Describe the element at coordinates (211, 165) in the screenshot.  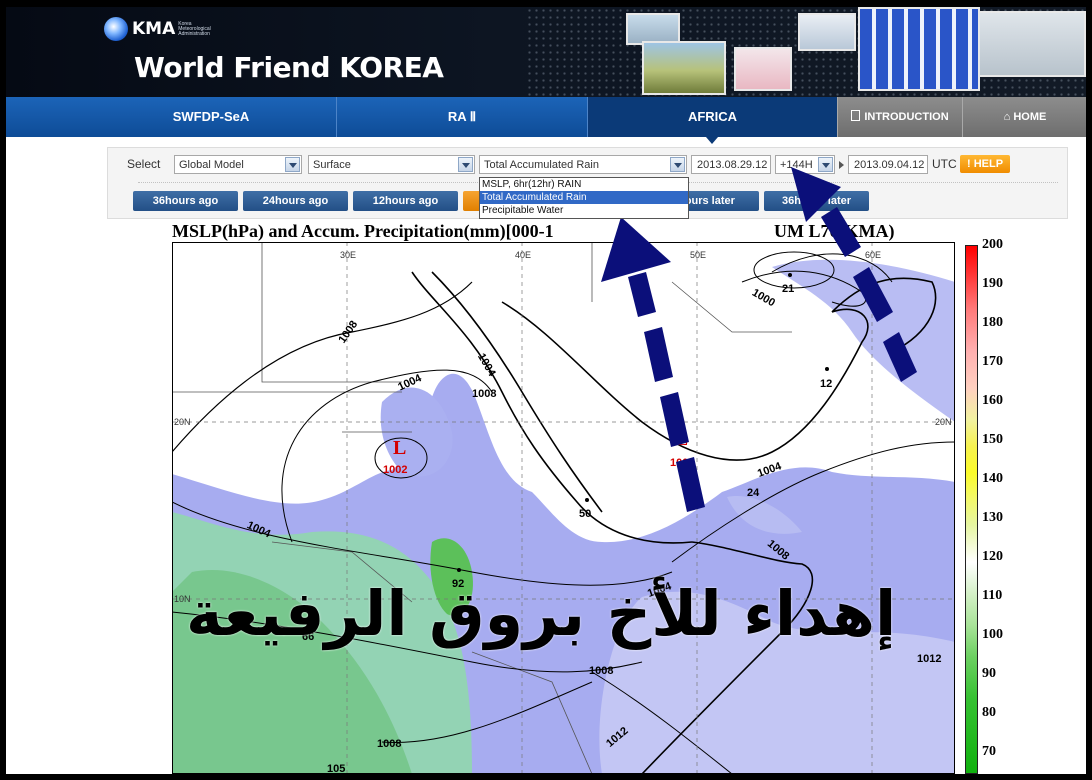
I see `model-value: Global Model` at that location.